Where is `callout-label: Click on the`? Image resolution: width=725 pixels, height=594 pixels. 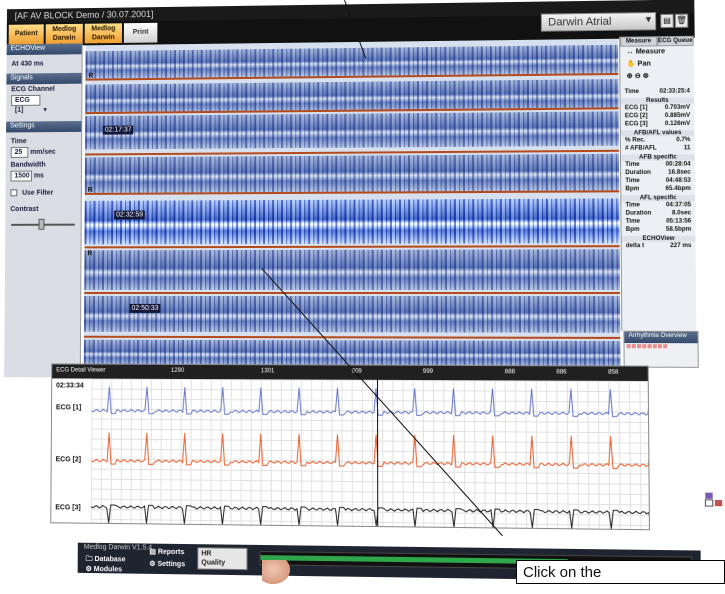
callout-label: Click on the is located at coordinates (620, 572).